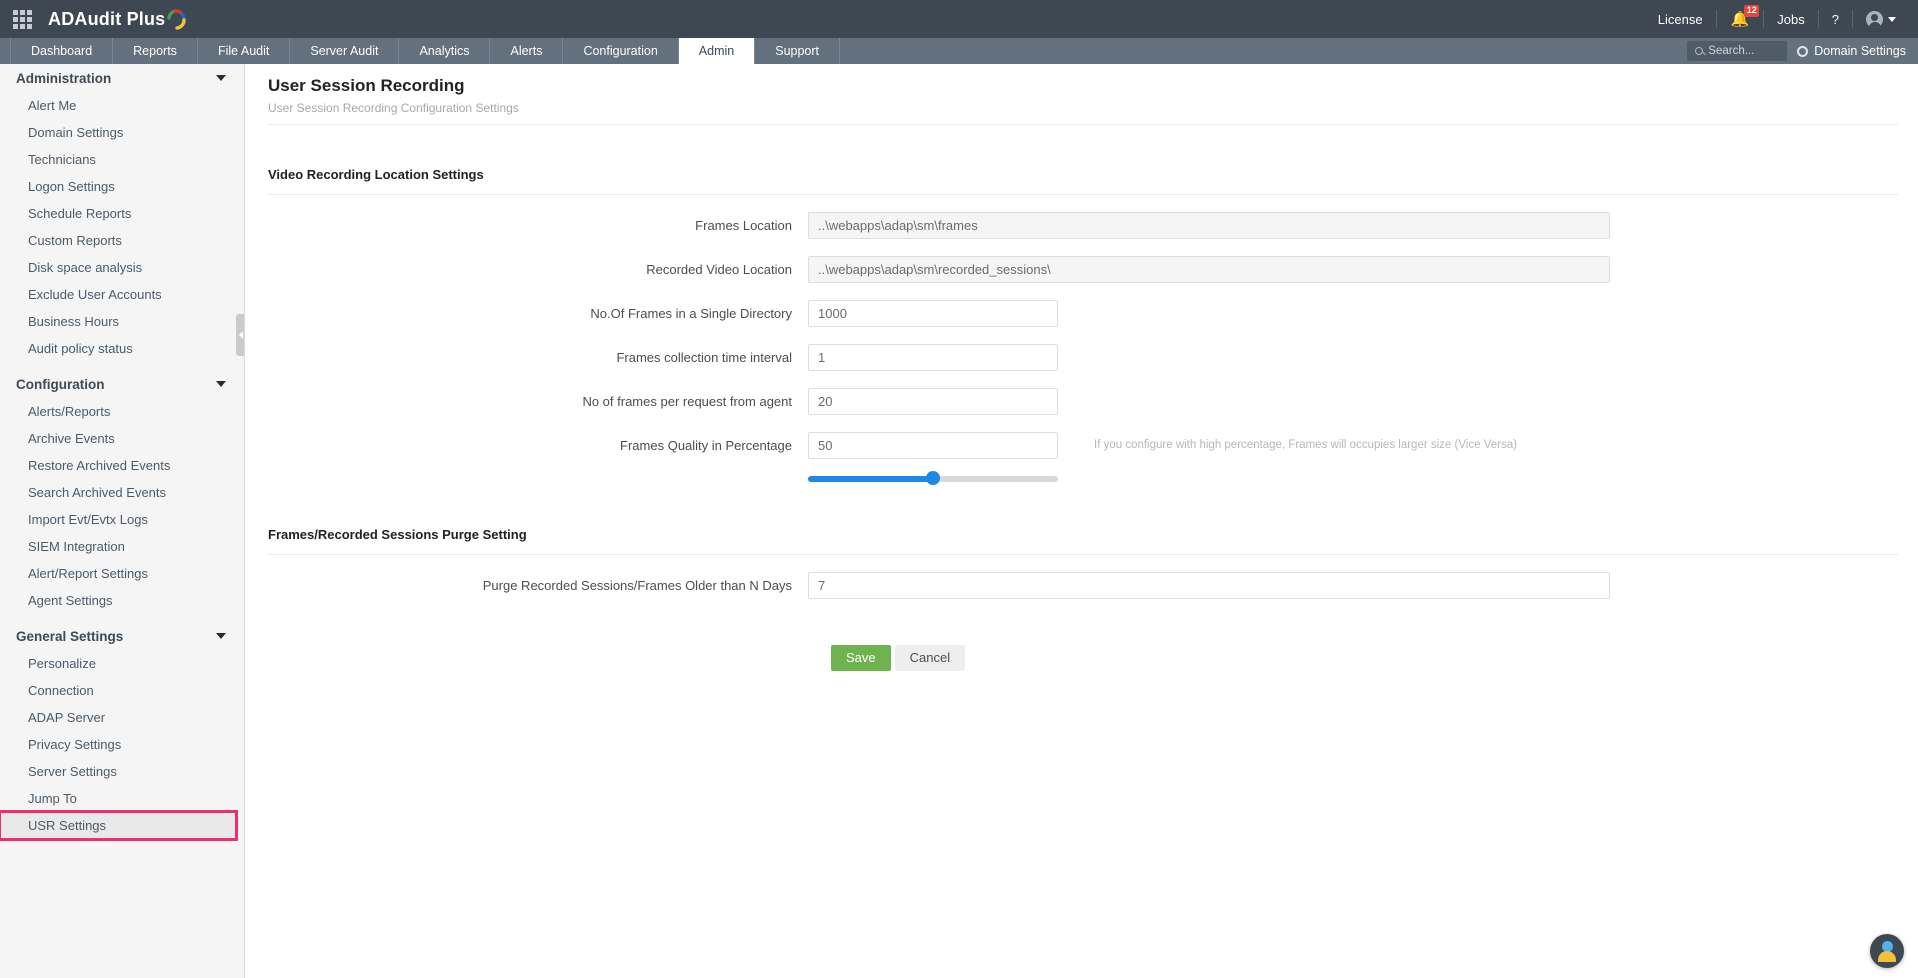 This screenshot has height=978, width=1918. I want to click on notifications-button: 🔔 12, so click(1740, 19).